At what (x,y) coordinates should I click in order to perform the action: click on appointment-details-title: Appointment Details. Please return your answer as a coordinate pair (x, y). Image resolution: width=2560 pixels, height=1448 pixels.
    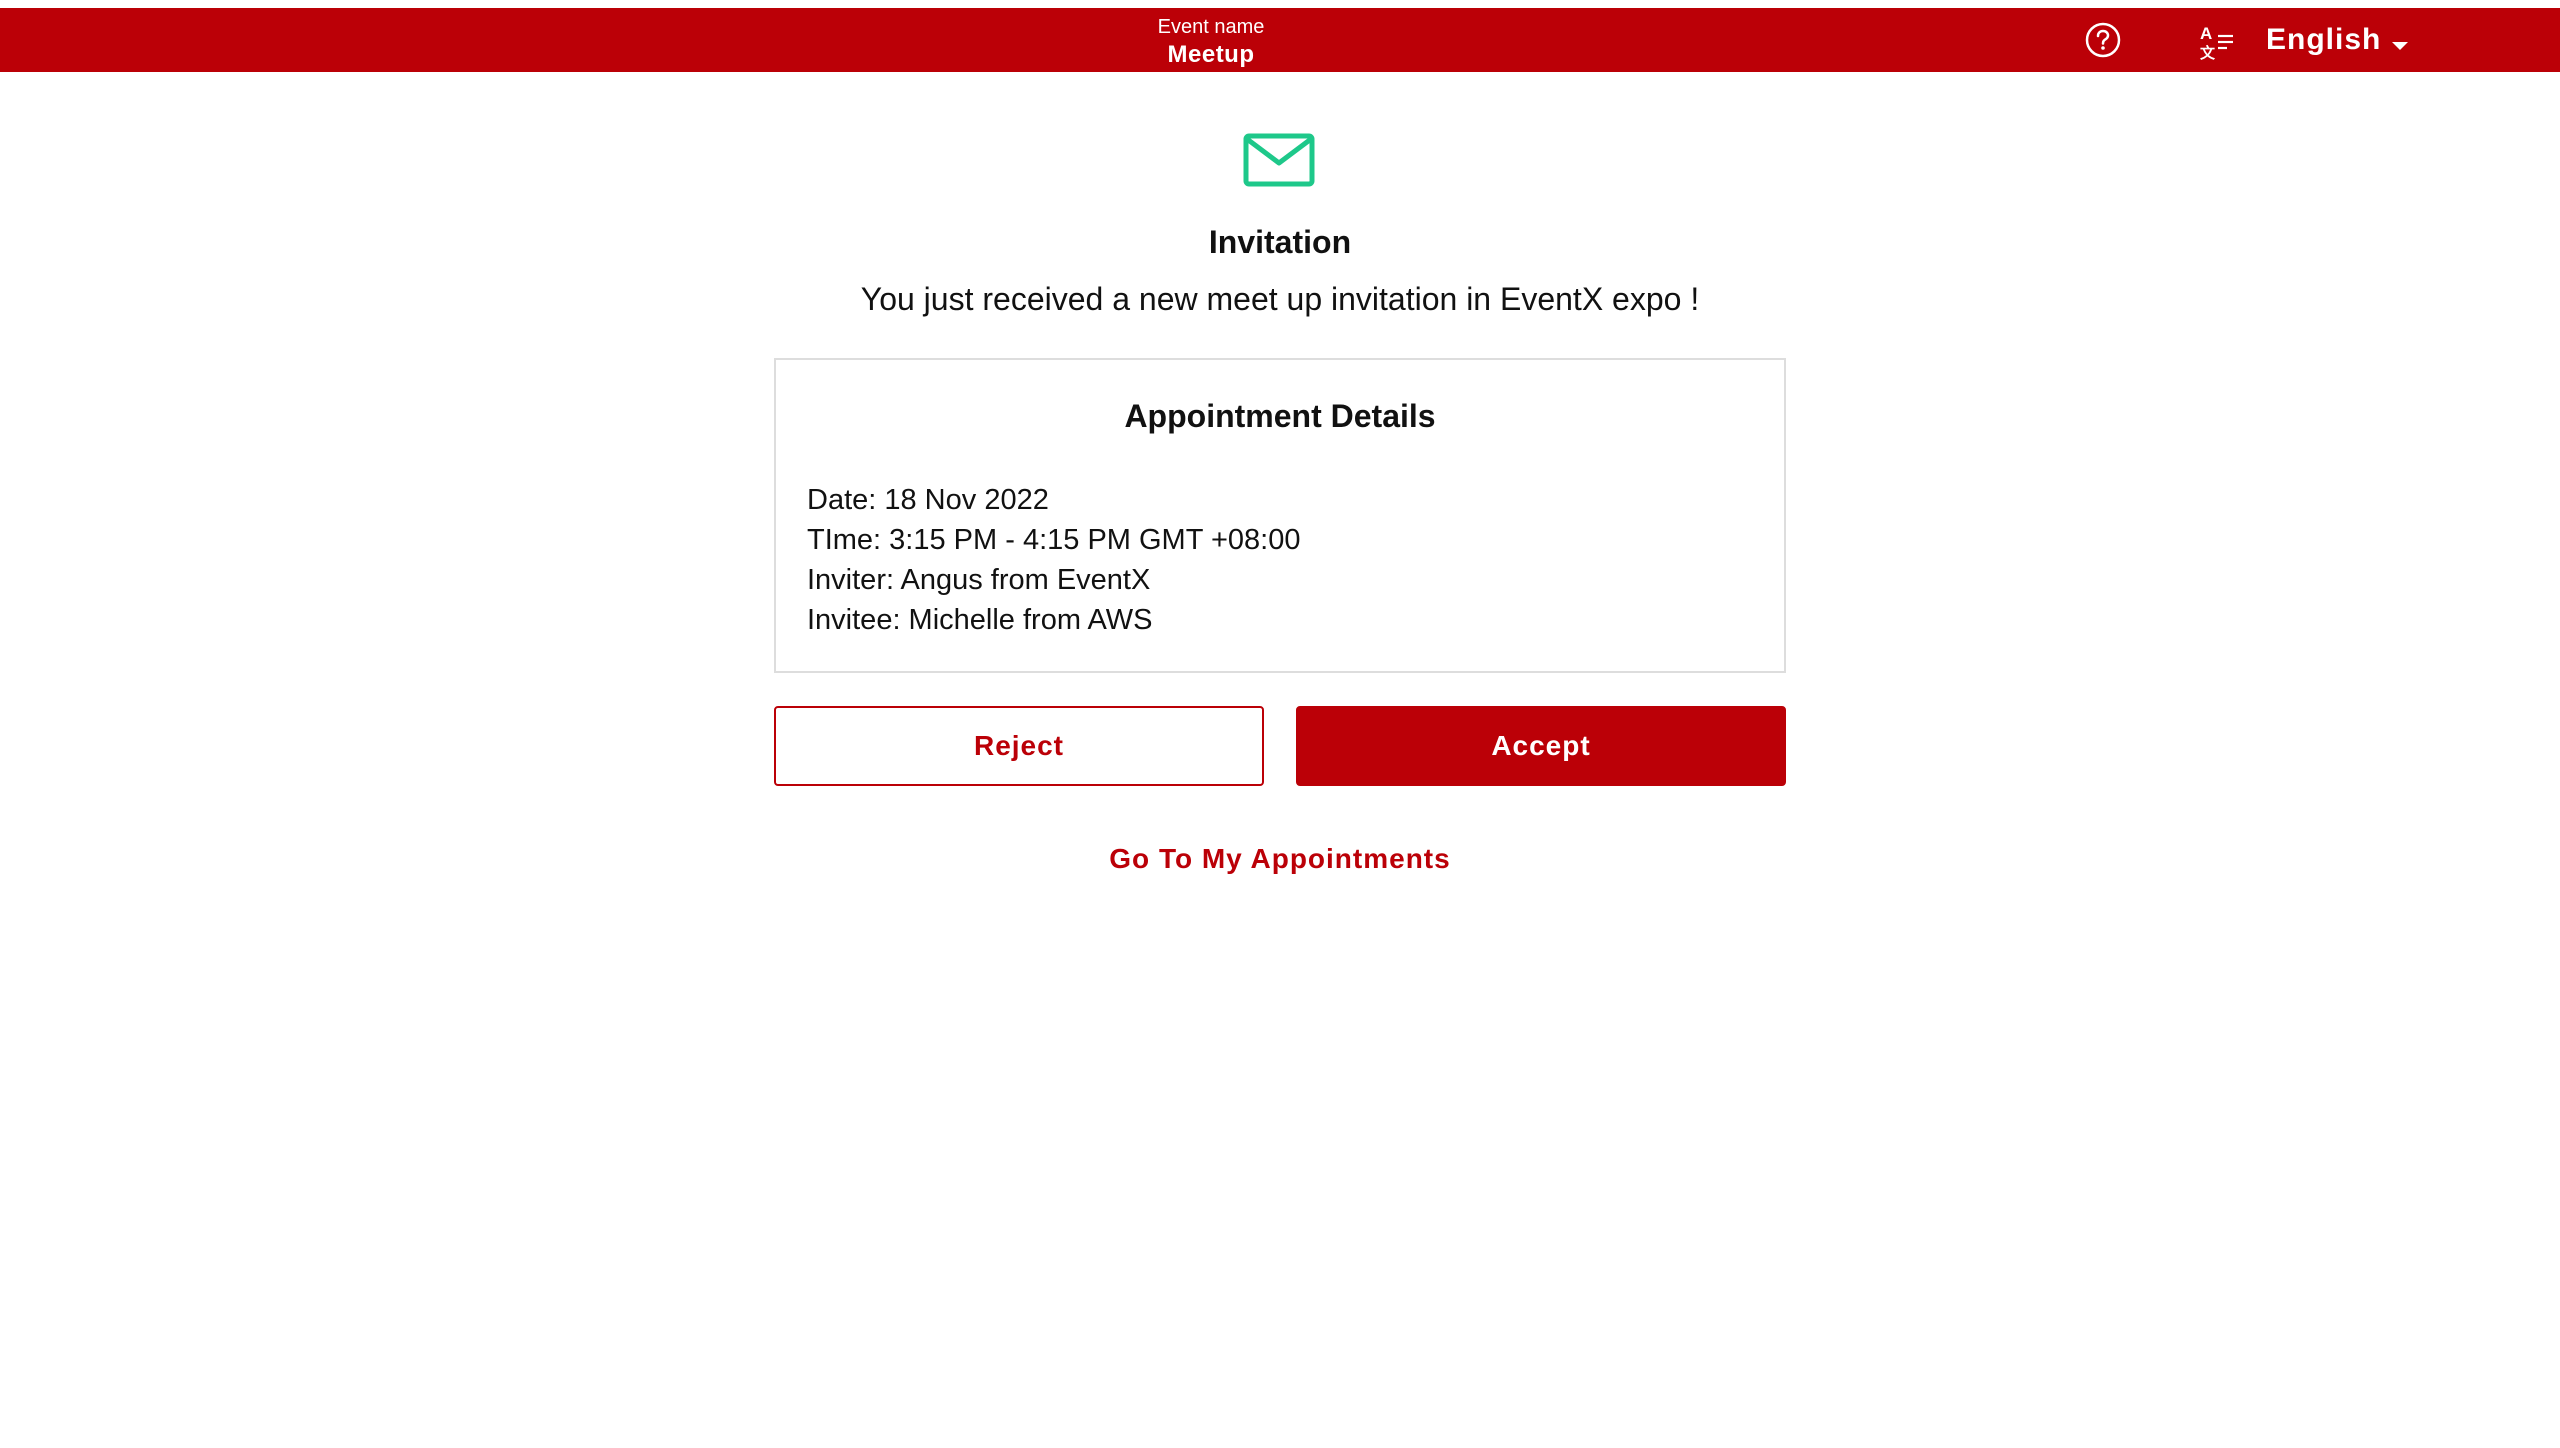
    Looking at the image, I should click on (1280, 416).